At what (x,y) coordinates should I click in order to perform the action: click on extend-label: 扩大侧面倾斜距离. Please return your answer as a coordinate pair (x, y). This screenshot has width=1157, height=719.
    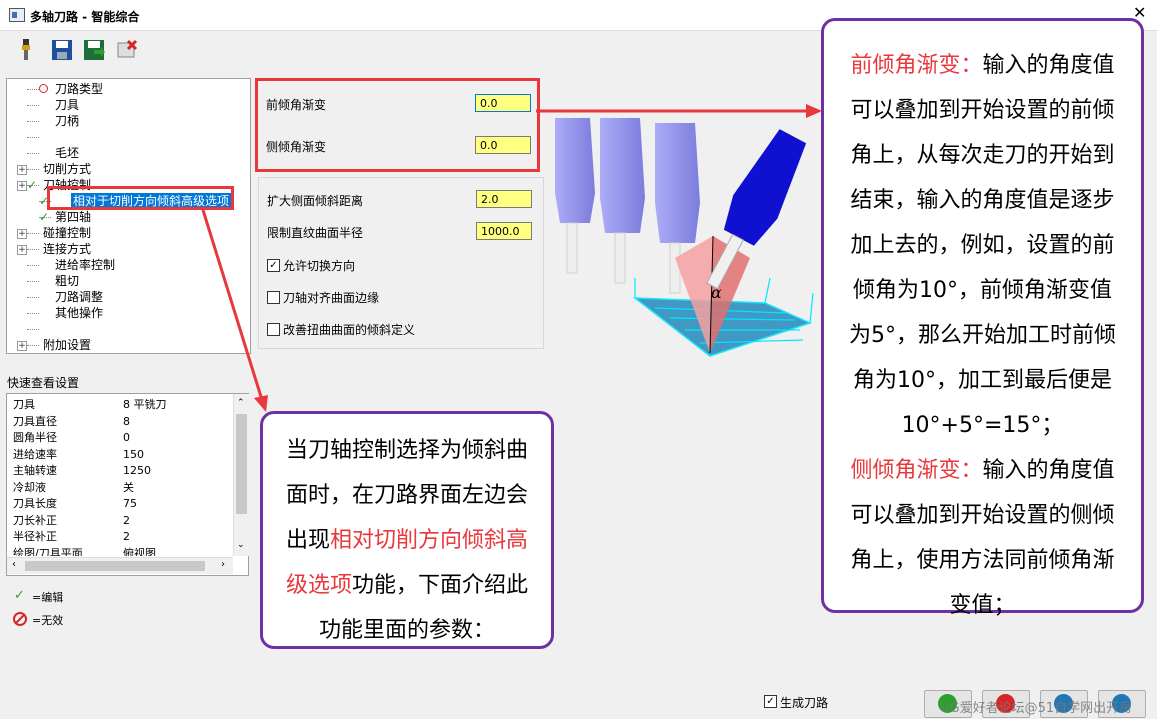
    Looking at the image, I should click on (315, 201).